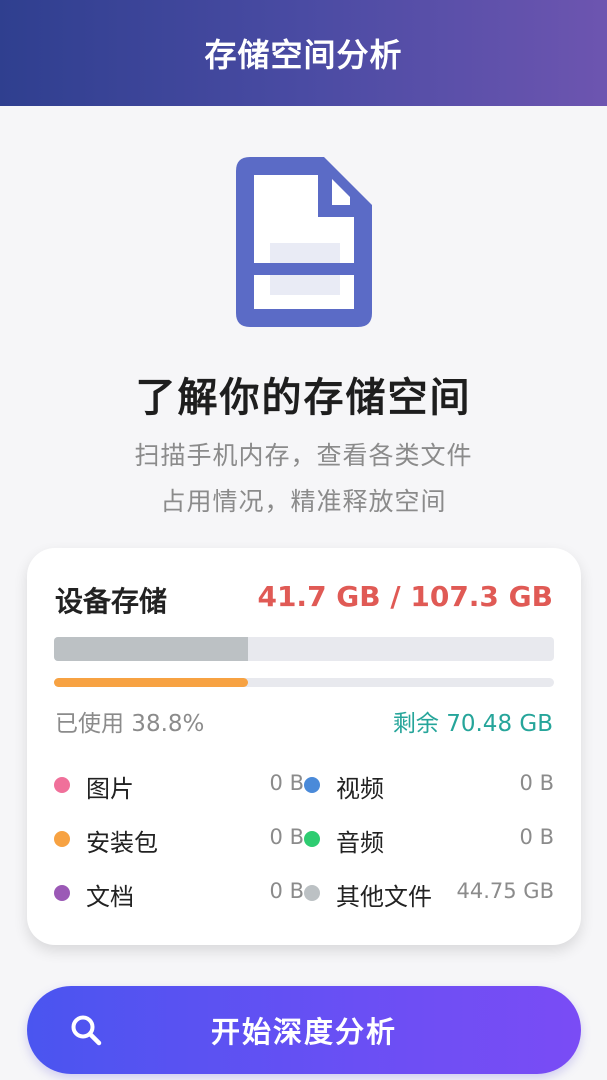  Describe the element at coordinates (179, 786) in the screenshot. I see `category-item-images: 图片 0 B` at that location.